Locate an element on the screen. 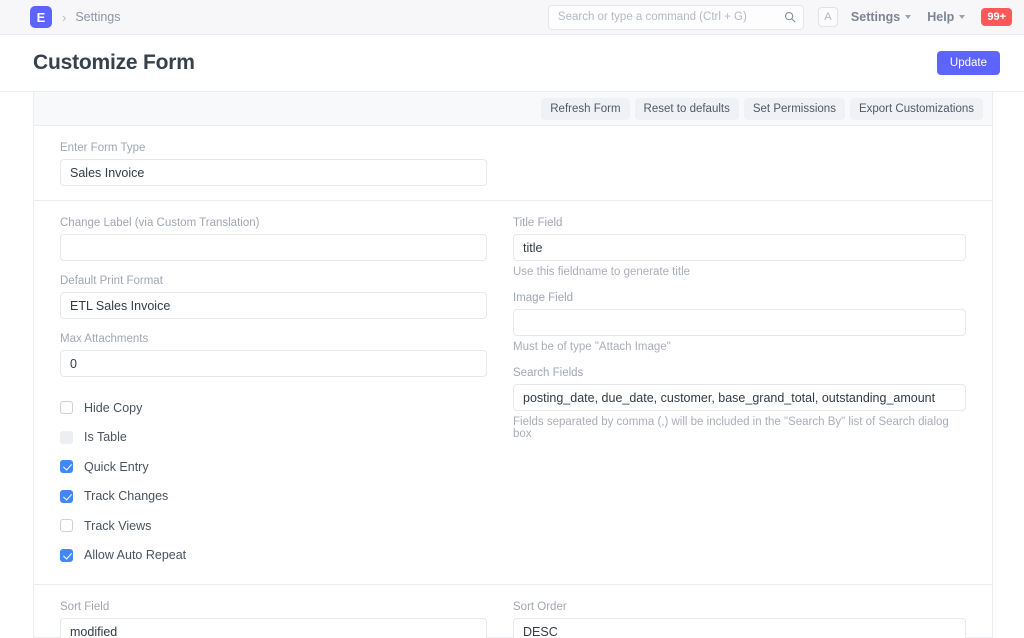 The width and height of the screenshot is (1024, 638). image-field-label: Image Field is located at coordinates (543, 298).